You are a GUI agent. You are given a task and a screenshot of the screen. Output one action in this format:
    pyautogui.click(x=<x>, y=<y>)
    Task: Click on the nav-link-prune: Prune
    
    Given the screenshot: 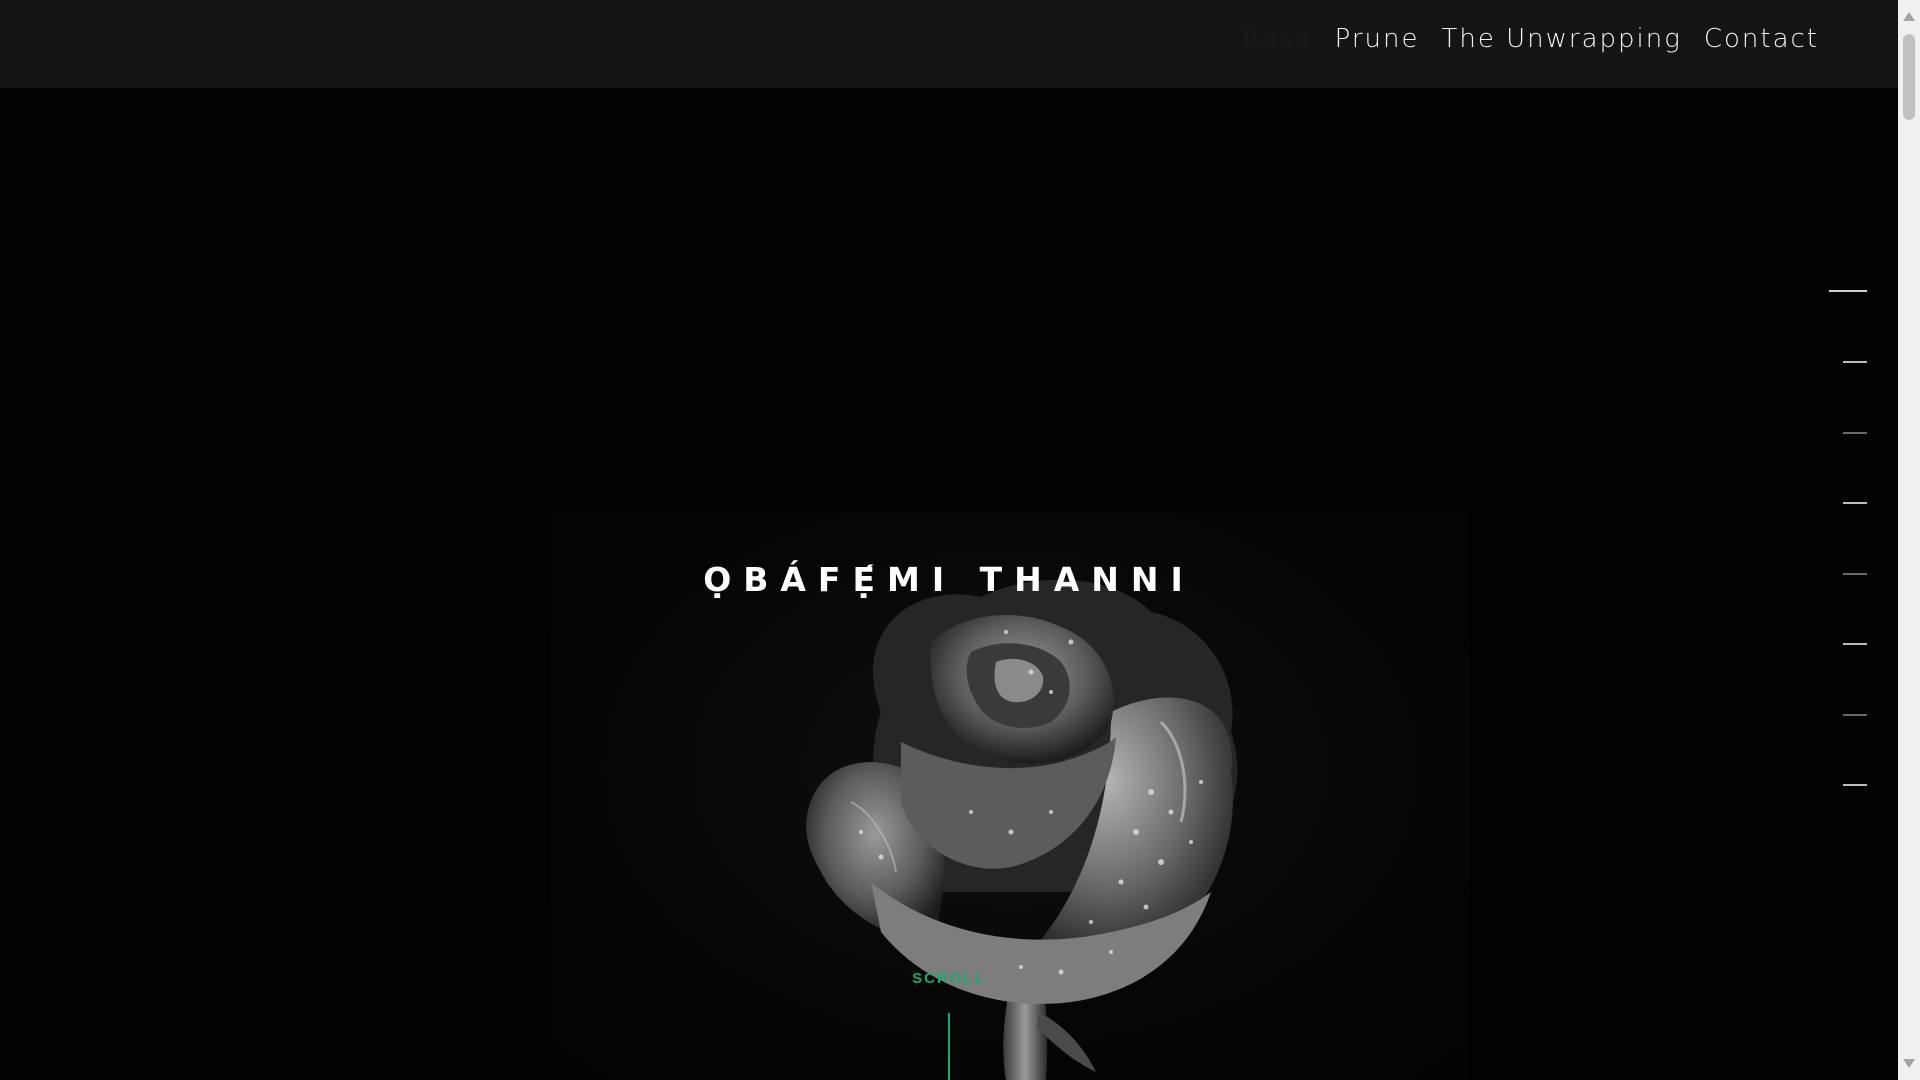 What is the action you would take?
    pyautogui.click(x=1377, y=39)
    